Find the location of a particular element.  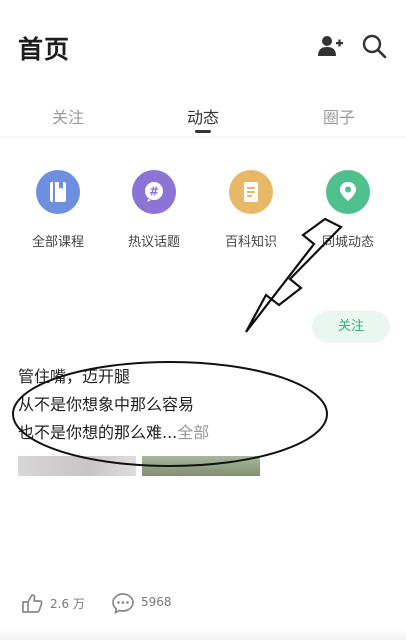

book-icon is located at coordinates (58, 192).